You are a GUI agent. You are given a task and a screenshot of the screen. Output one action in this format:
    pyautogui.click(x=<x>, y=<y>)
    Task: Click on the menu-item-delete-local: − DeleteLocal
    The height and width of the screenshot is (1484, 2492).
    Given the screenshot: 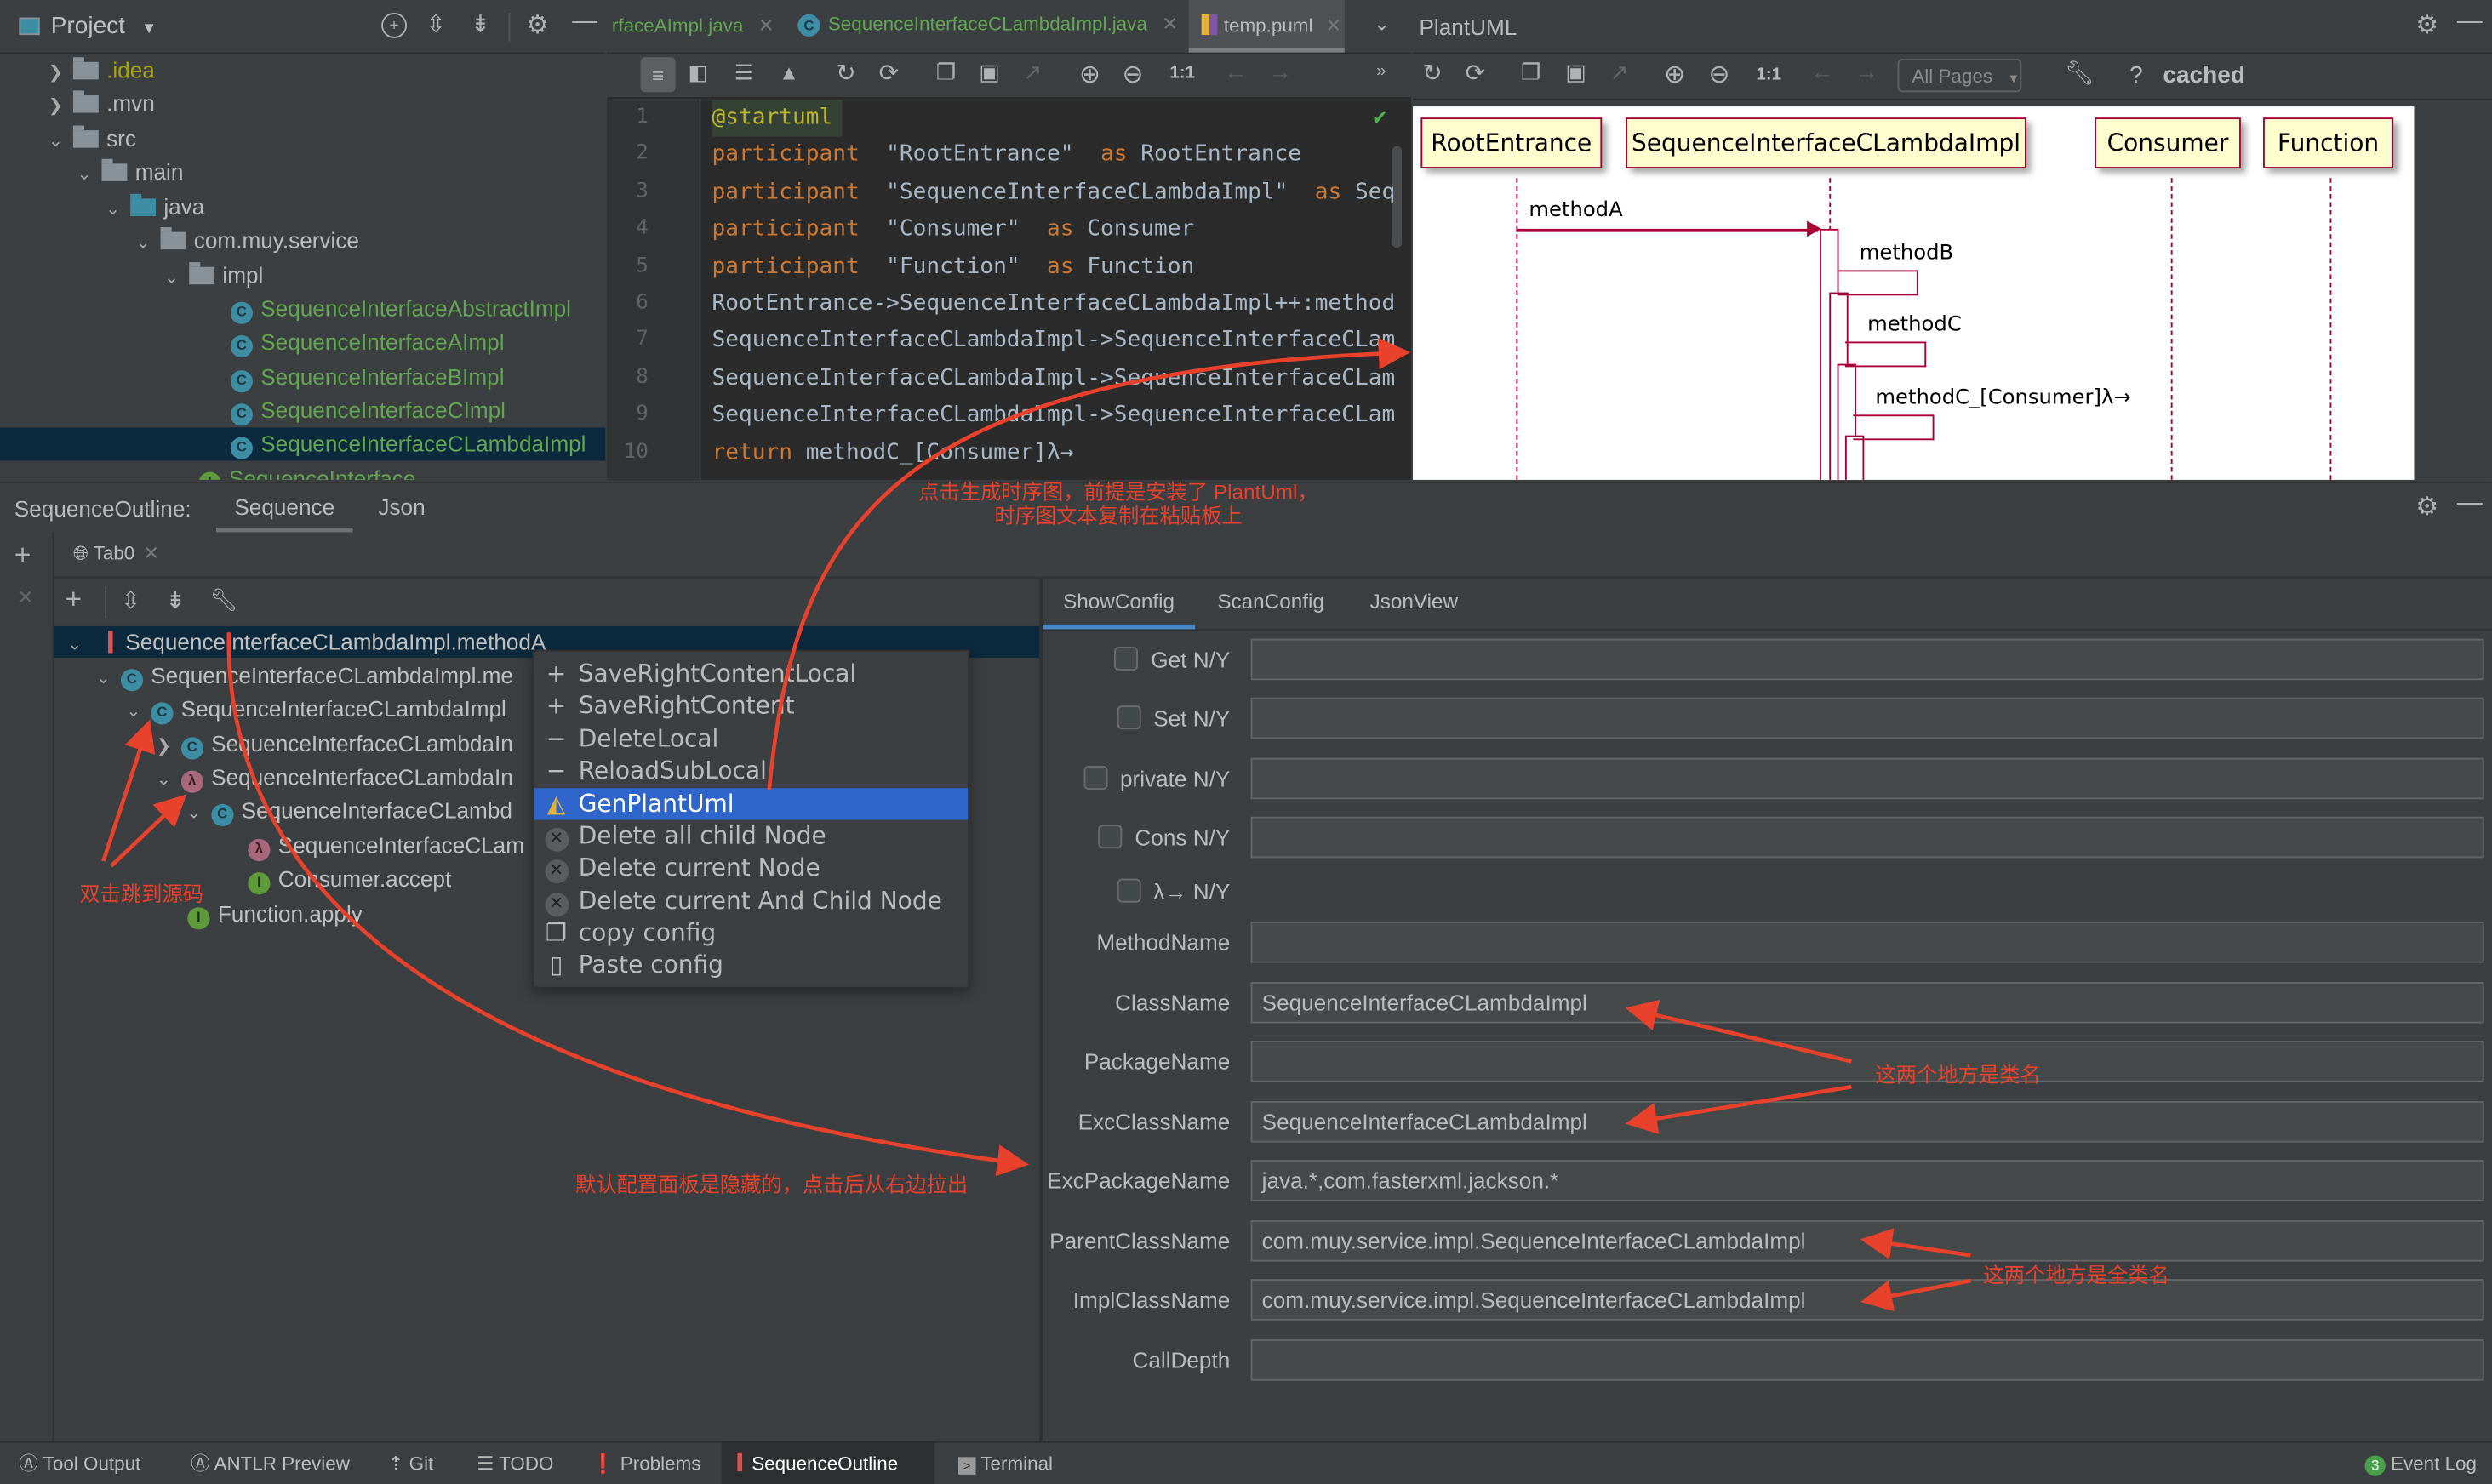 What is the action you would take?
    pyautogui.click(x=751, y=739)
    